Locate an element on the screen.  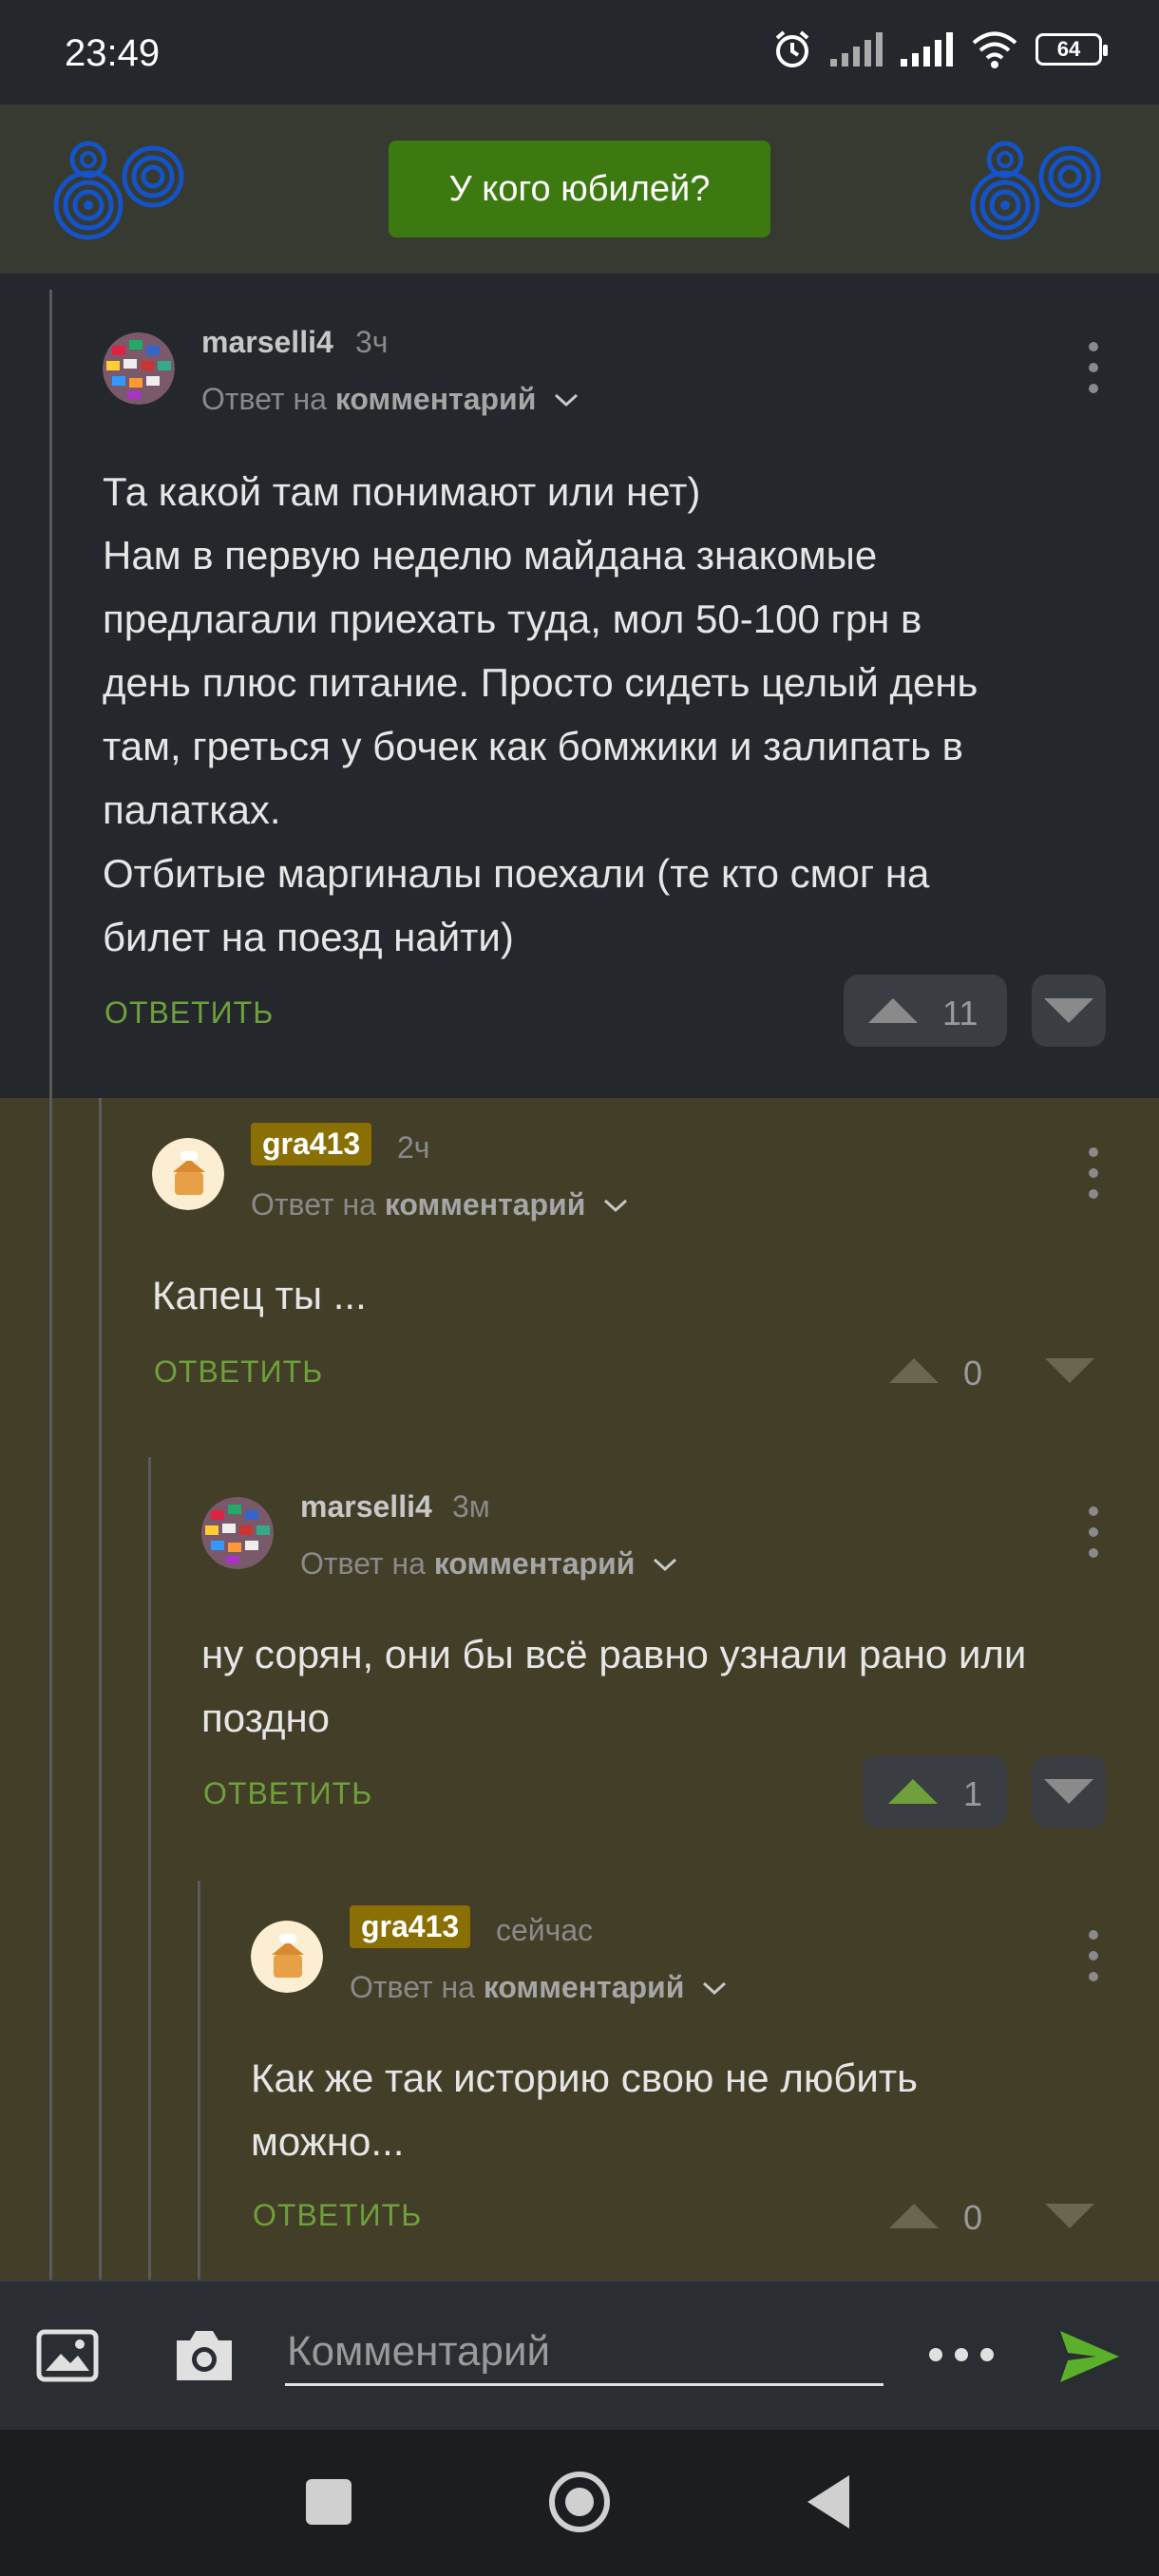
status-bar: 23:49 64 is located at coordinates (579, 52).